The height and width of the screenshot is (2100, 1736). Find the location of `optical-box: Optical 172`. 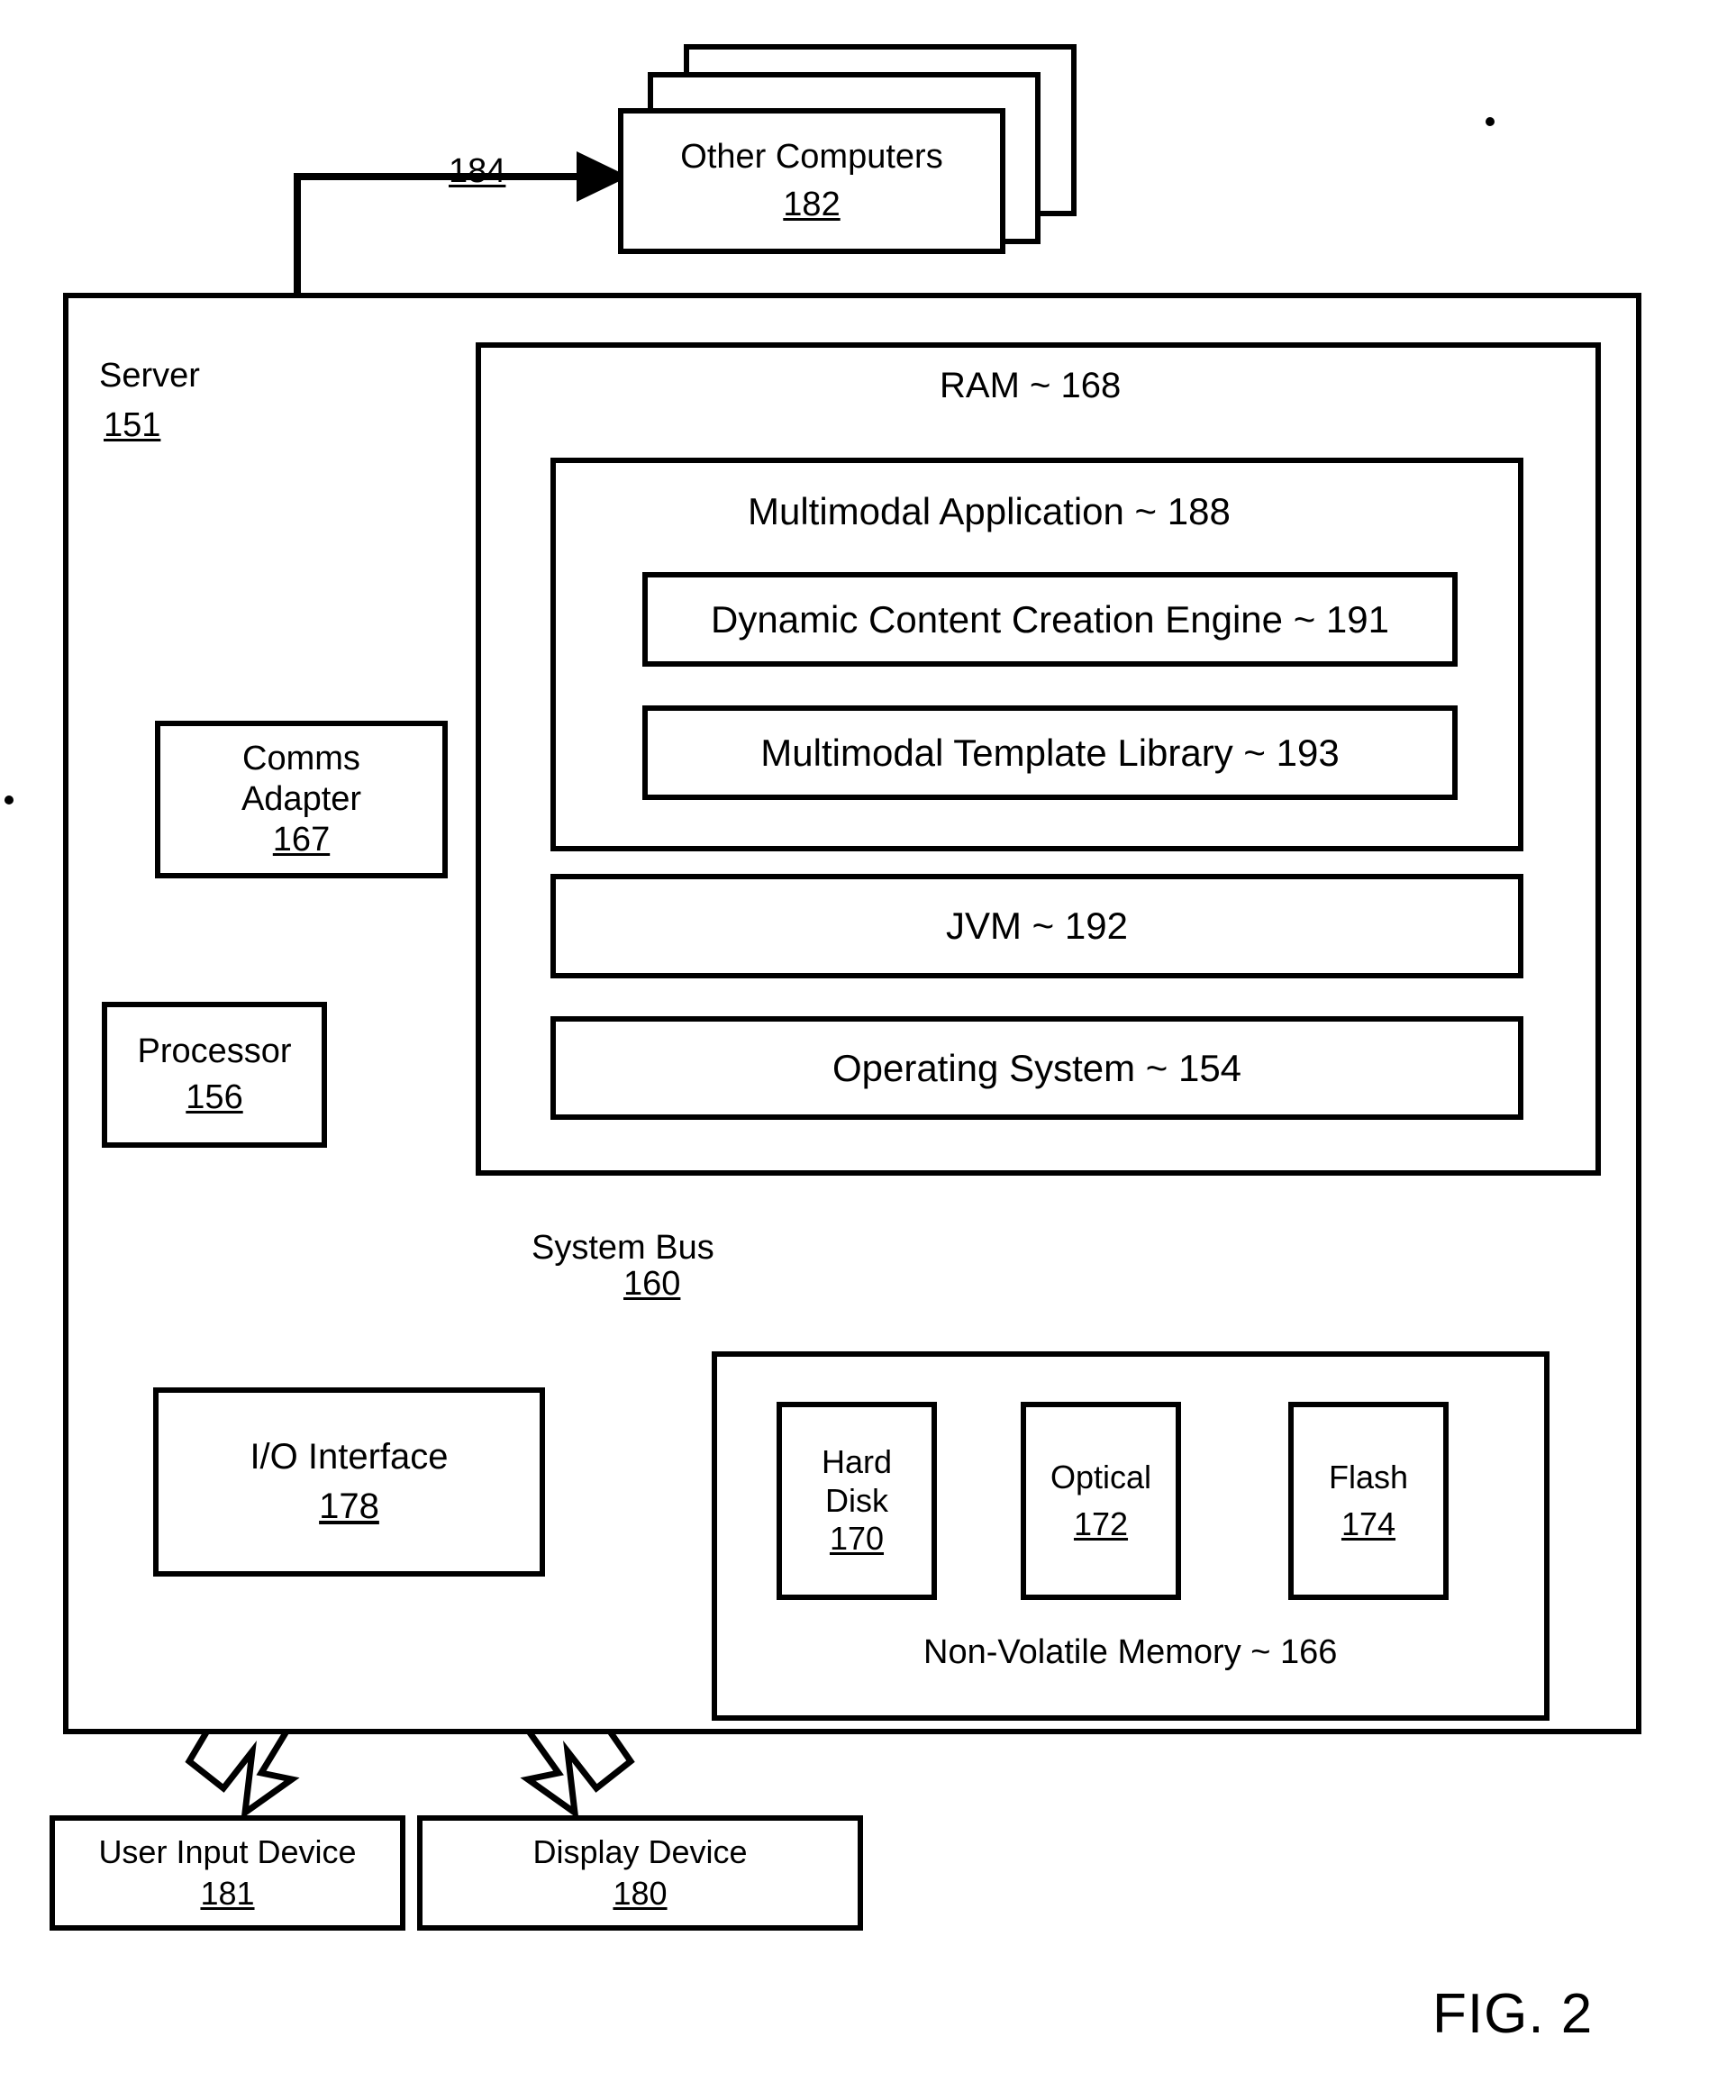

optical-box: Optical 172 is located at coordinates (1101, 1501).